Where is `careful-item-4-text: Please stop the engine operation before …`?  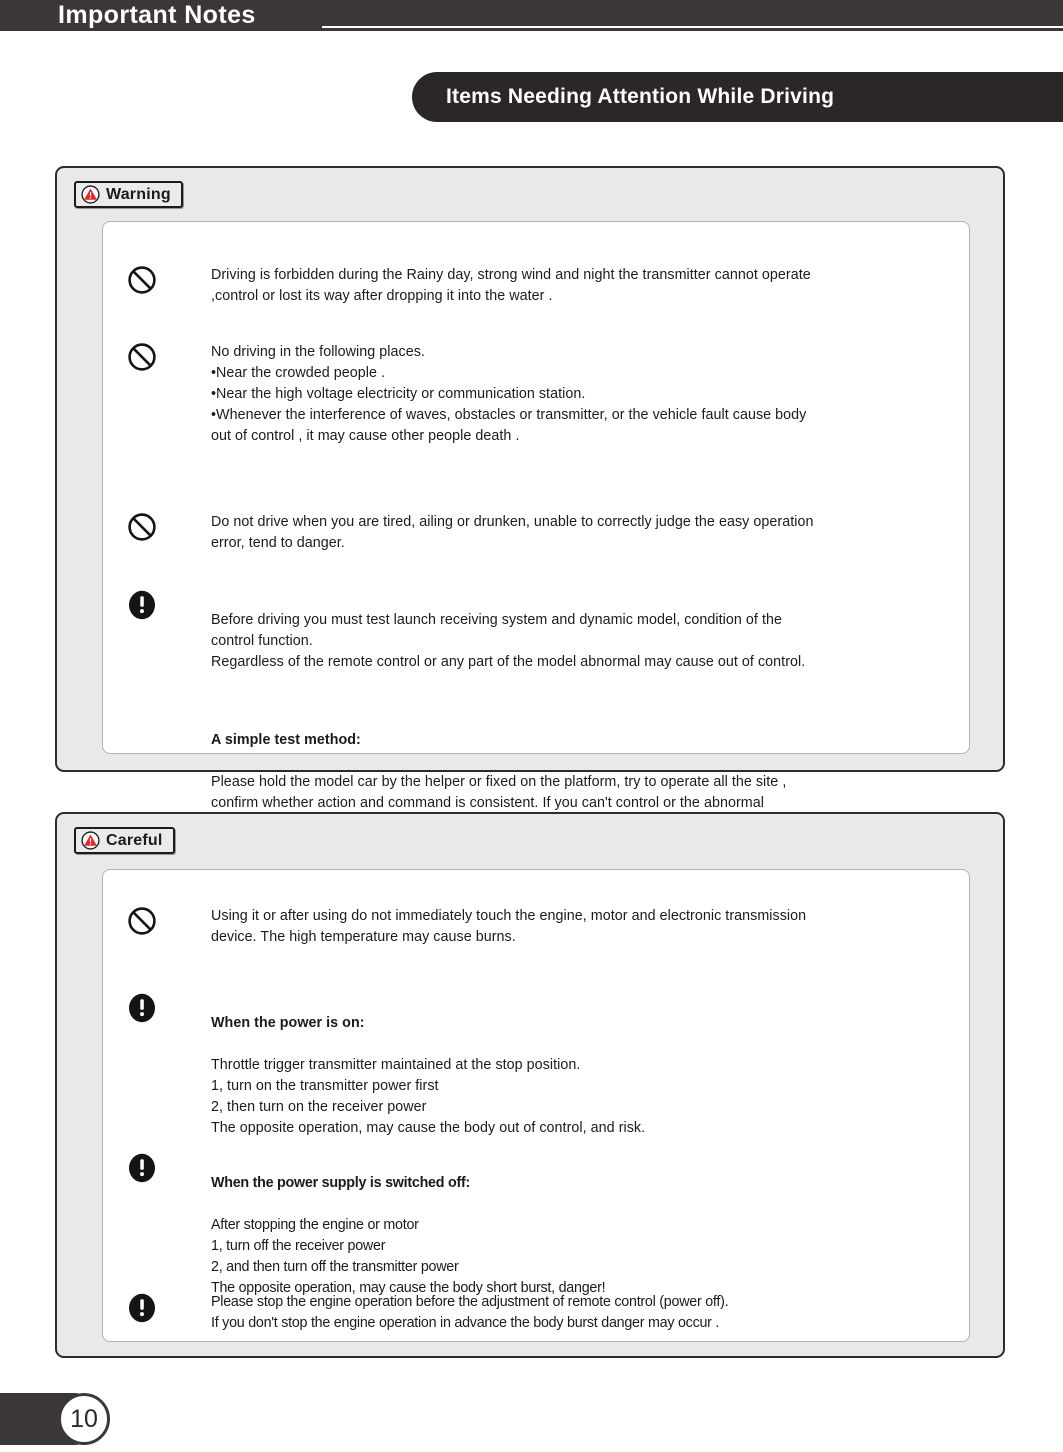
careful-item-4-text: Please stop the engine operation before … is located at coordinates (470, 1312).